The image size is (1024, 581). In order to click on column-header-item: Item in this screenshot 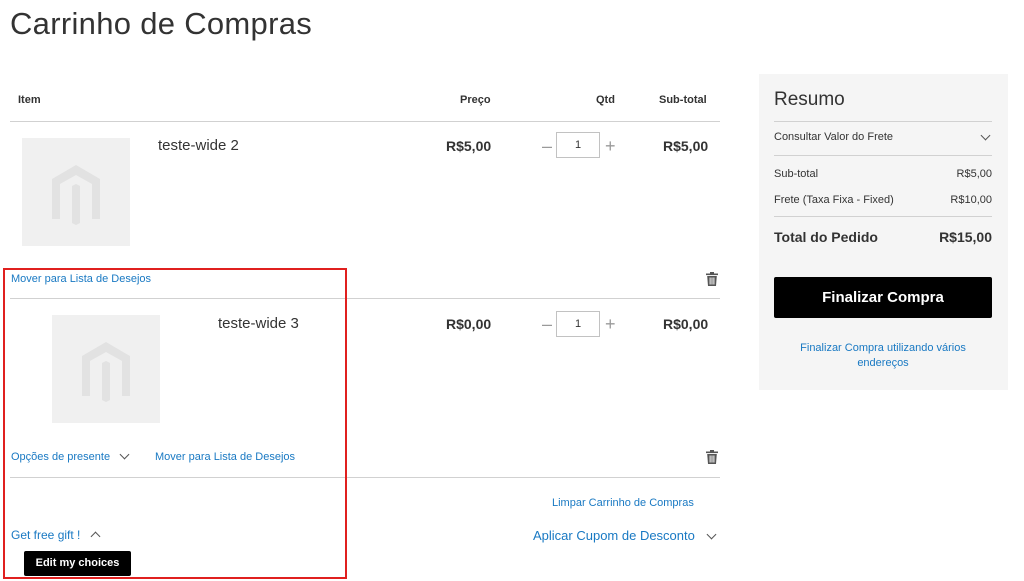, I will do `click(29, 100)`.